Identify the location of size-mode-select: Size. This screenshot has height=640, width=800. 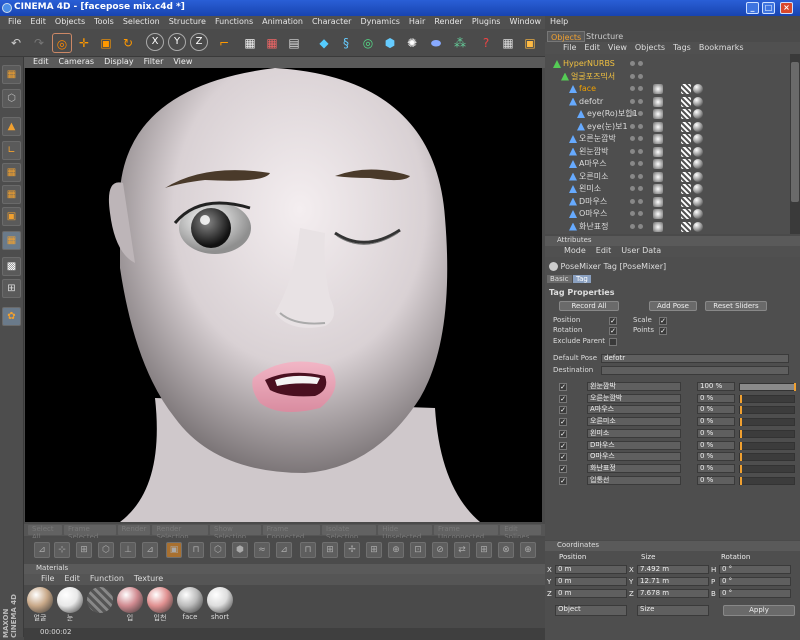
(673, 610).